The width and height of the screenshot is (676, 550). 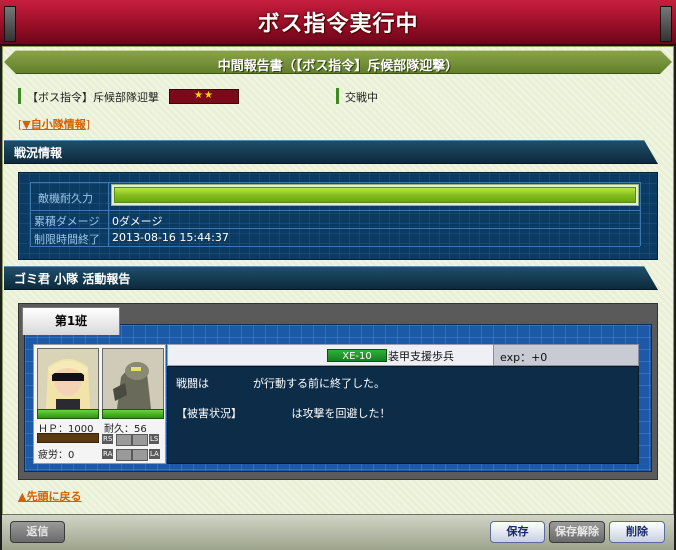 What do you see at coordinates (283, 413) in the screenshot?
I see `battle-log-line-2: 【被害状況】 は攻撃を回避した！` at bounding box center [283, 413].